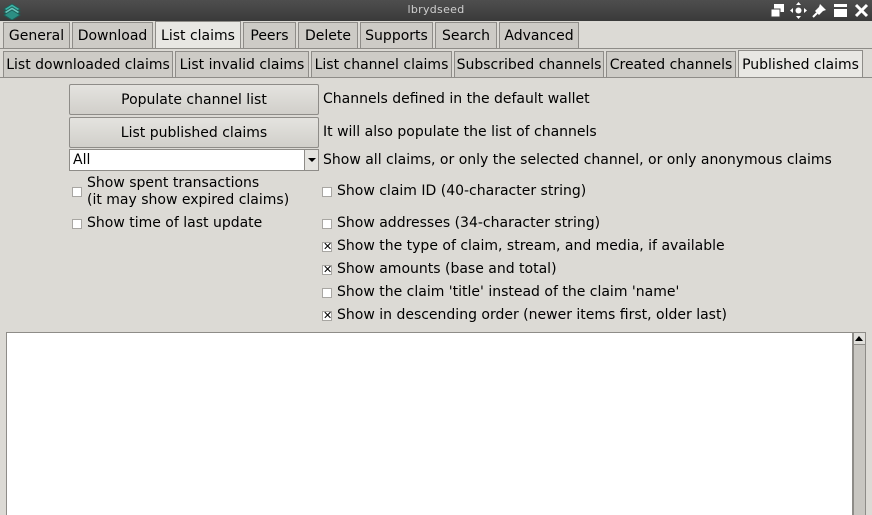 This screenshot has width=872, height=515. I want to click on window-title: lbrydseed, so click(436, 9).